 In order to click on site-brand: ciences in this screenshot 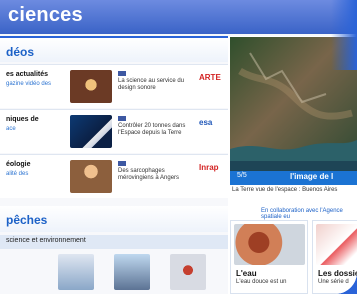, I will do `click(45, 15)`.